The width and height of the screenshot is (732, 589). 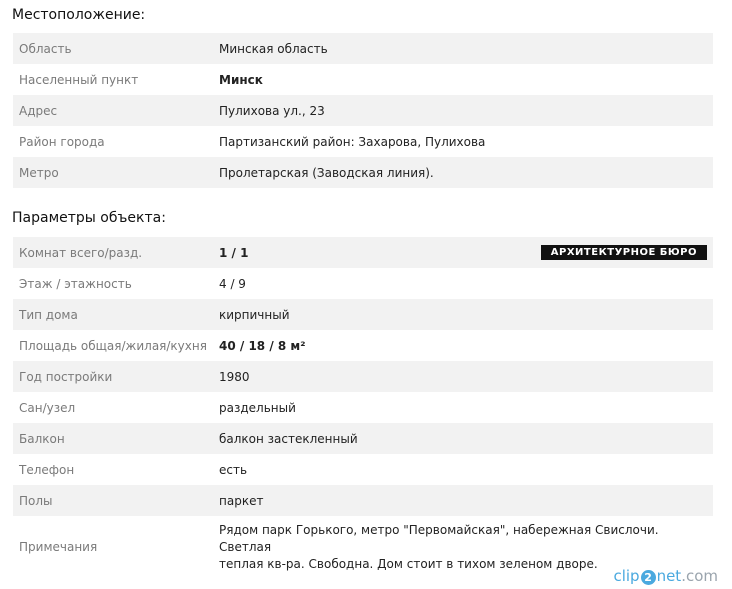 I want to click on row-label: Примечания, so click(x=58, y=547).